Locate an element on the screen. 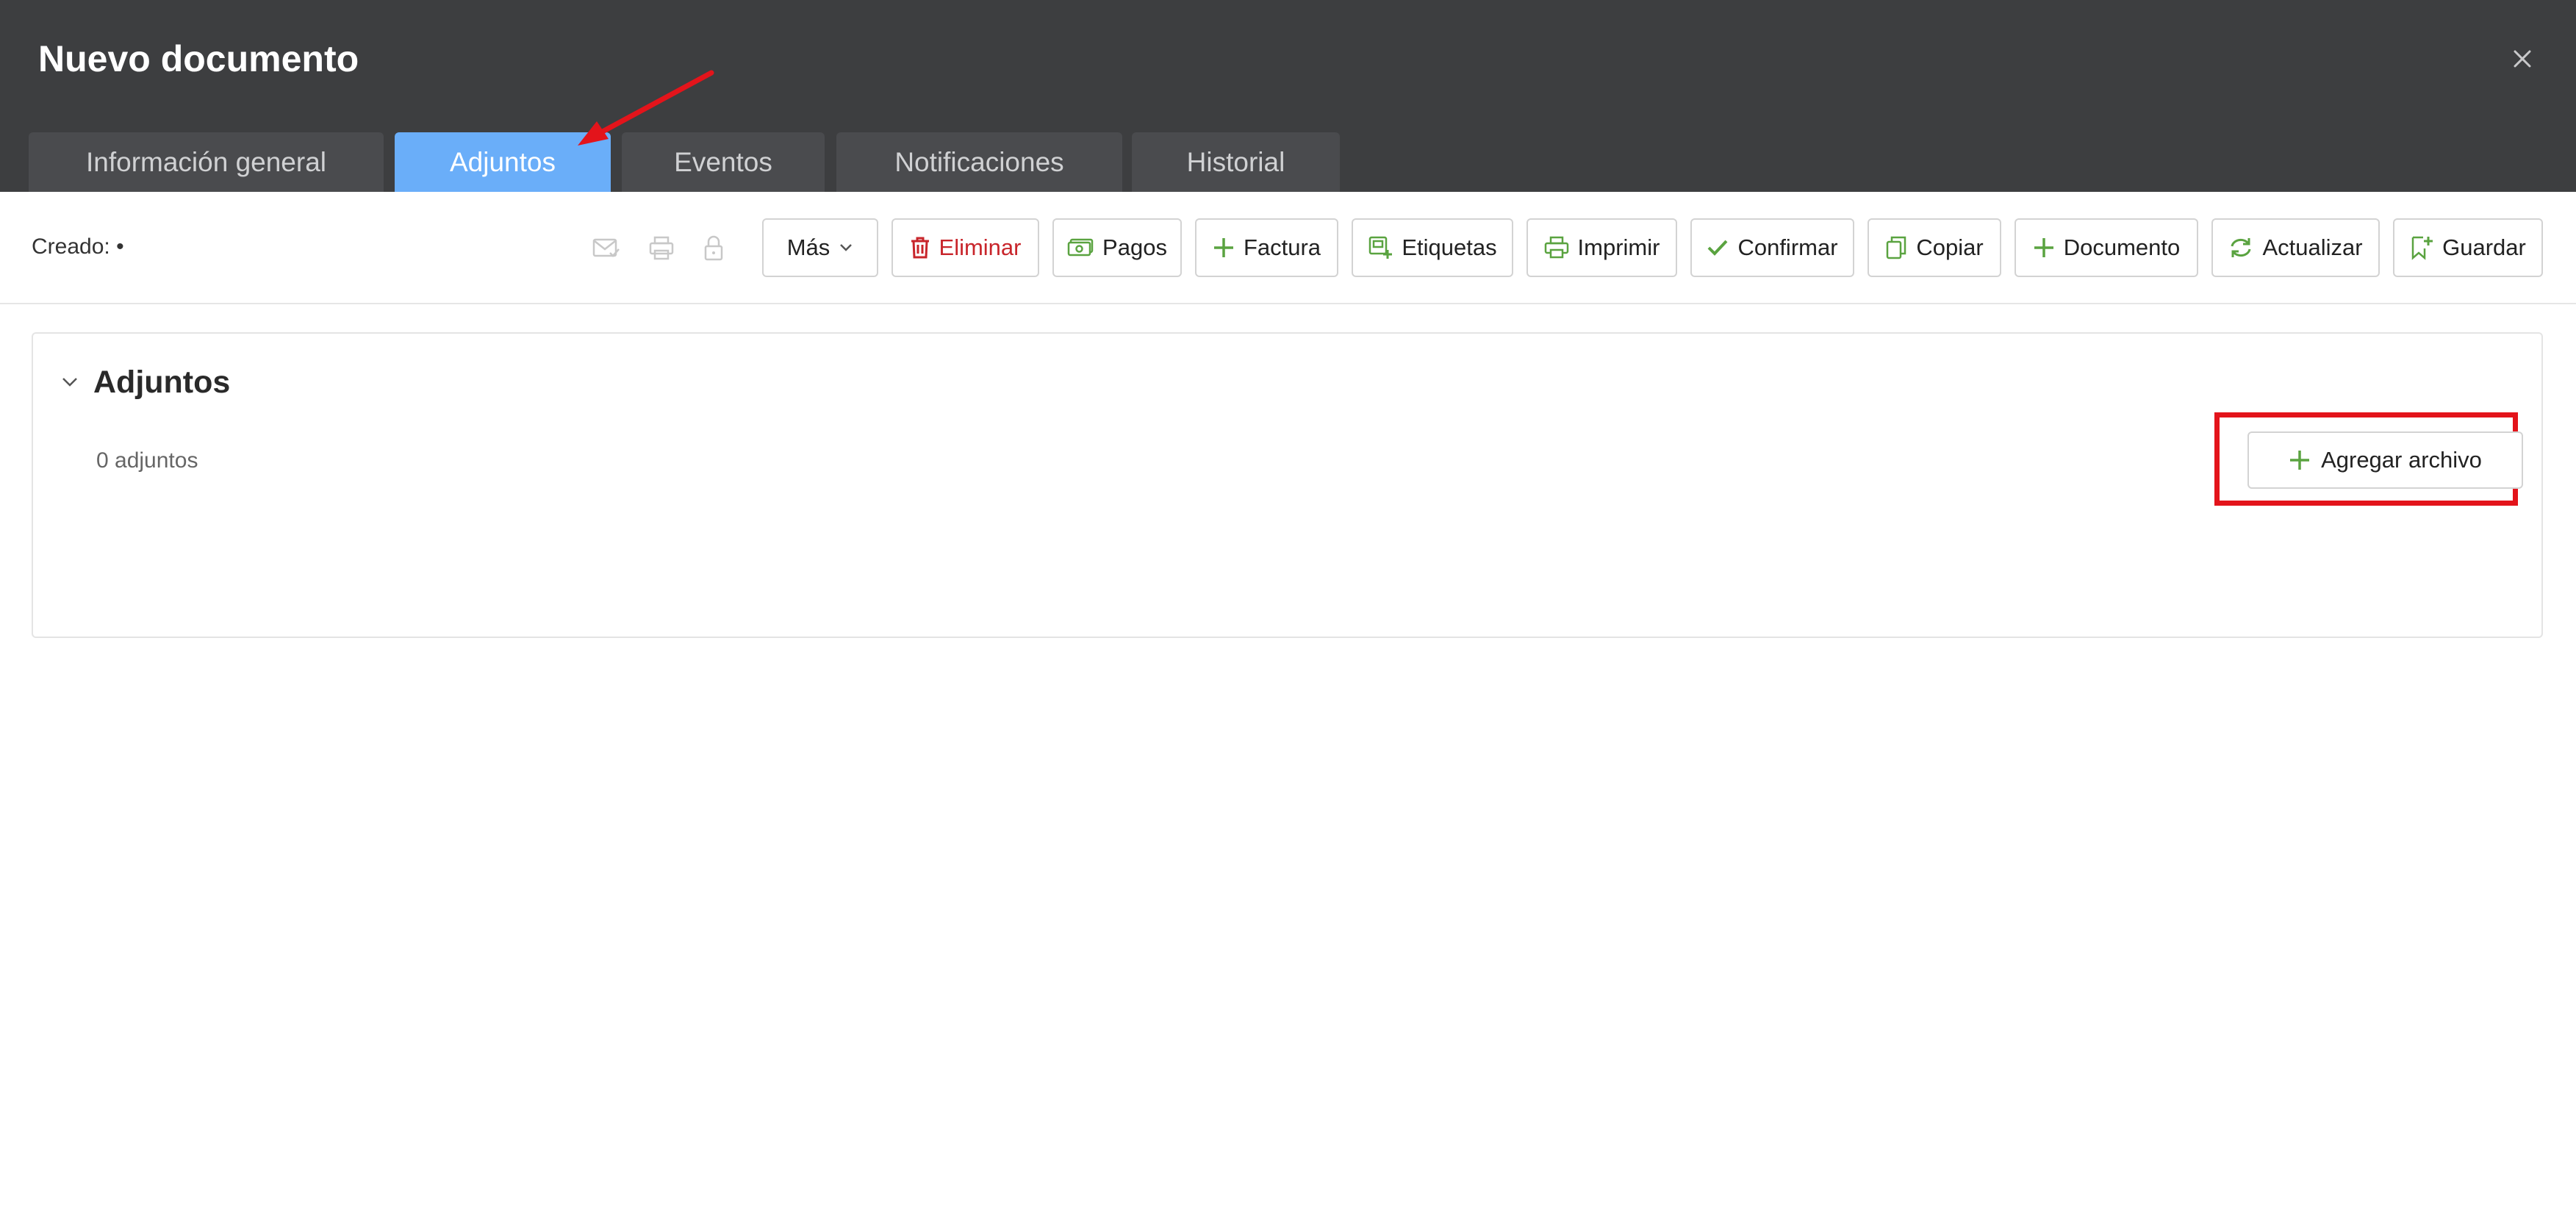 The image size is (2576, 1215). tab-label: Historial is located at coordinates (1235, 161).